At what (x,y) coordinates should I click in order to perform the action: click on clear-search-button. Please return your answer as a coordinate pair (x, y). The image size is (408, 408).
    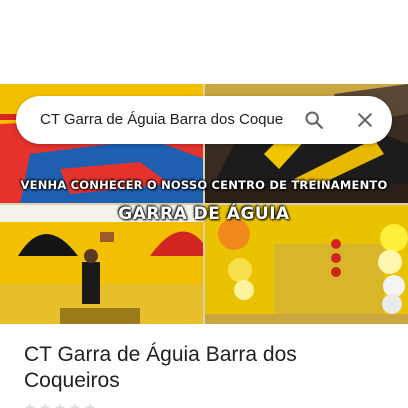
    Looking at the image, I should click on (365, 120).